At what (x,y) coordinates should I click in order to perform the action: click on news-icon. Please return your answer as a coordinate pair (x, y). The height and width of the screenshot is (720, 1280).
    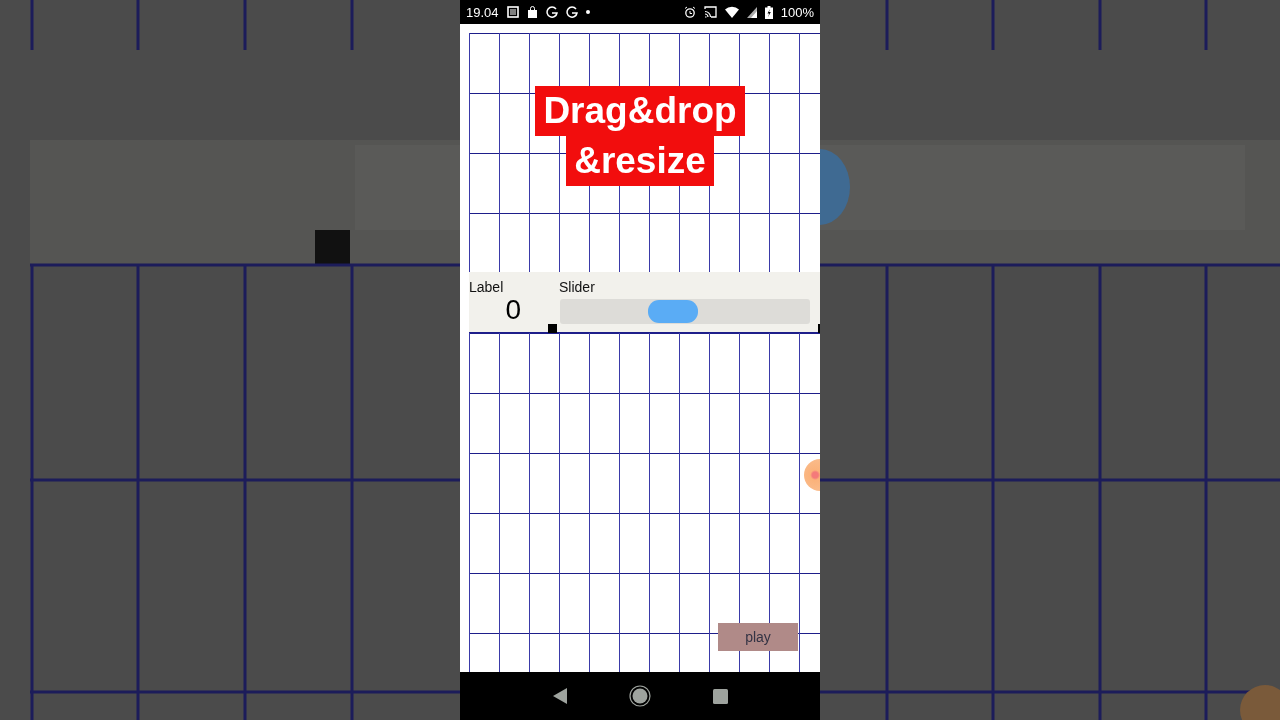
    Looking at the image, I should click on (512, 12).